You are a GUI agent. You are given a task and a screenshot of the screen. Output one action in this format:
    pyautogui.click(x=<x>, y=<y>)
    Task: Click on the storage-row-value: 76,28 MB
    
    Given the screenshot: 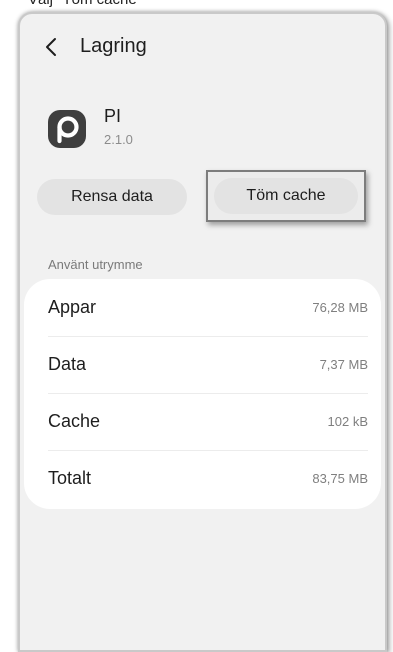 What is the action you would take?
    pyautogui.click(x=340, y=307)
    